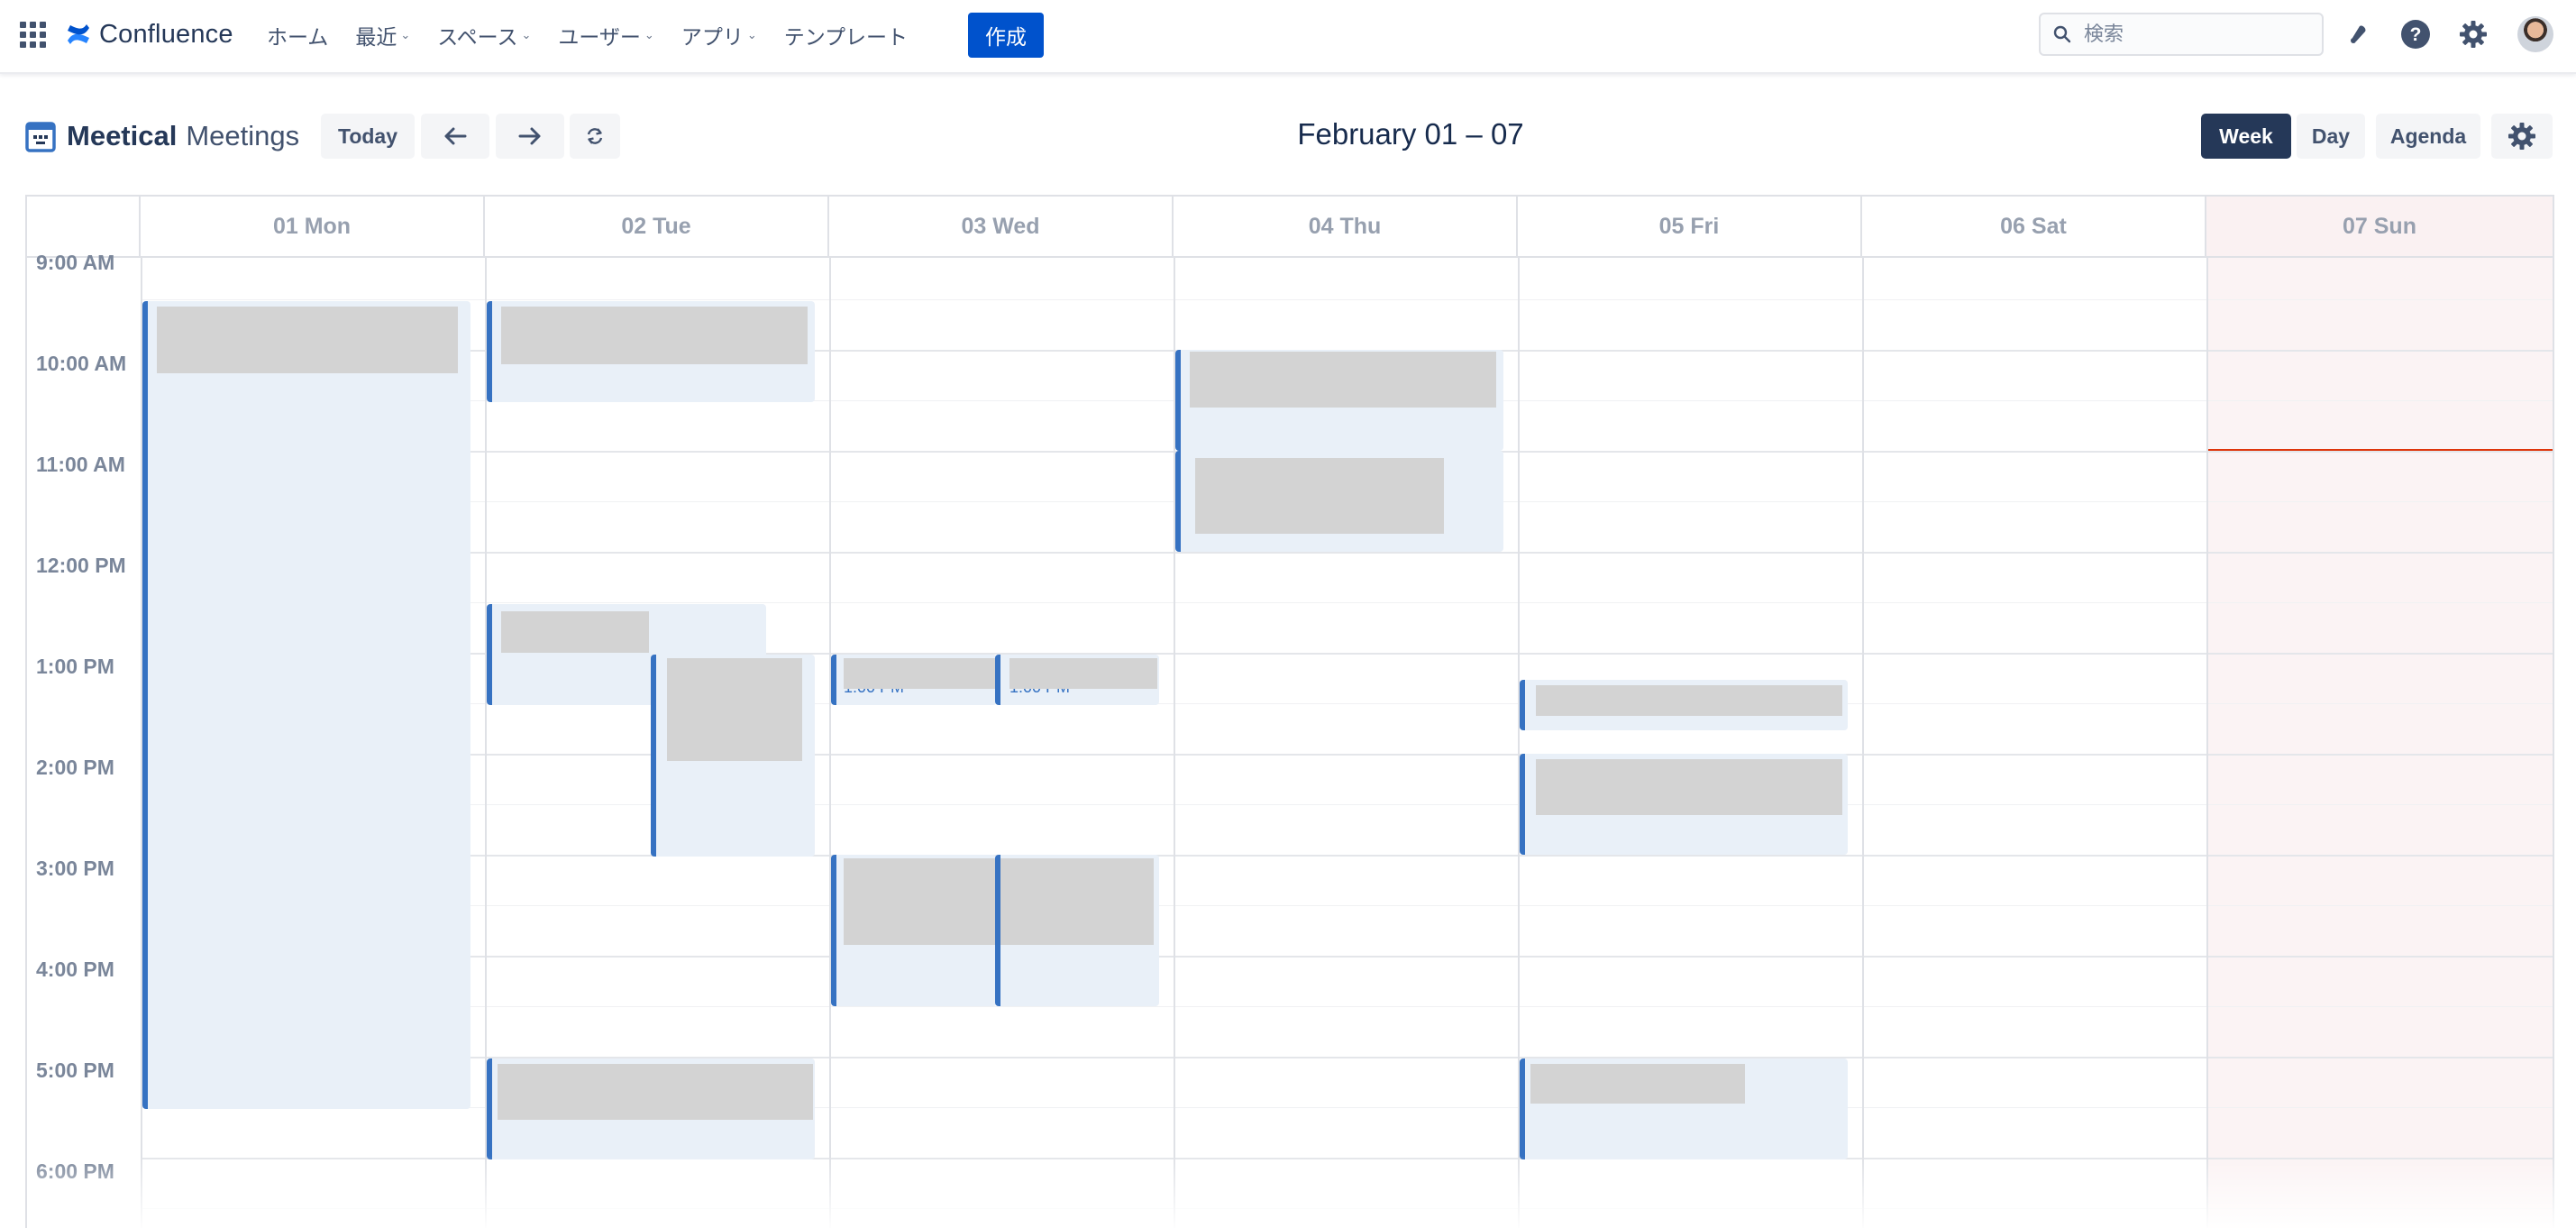  I want to click on nav-home-label: ホーム, so click(298, 37).